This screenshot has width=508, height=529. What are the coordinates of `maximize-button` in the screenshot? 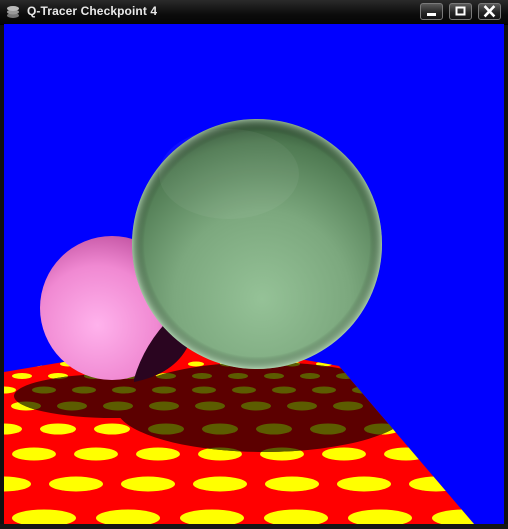 It's located at (460, 11).